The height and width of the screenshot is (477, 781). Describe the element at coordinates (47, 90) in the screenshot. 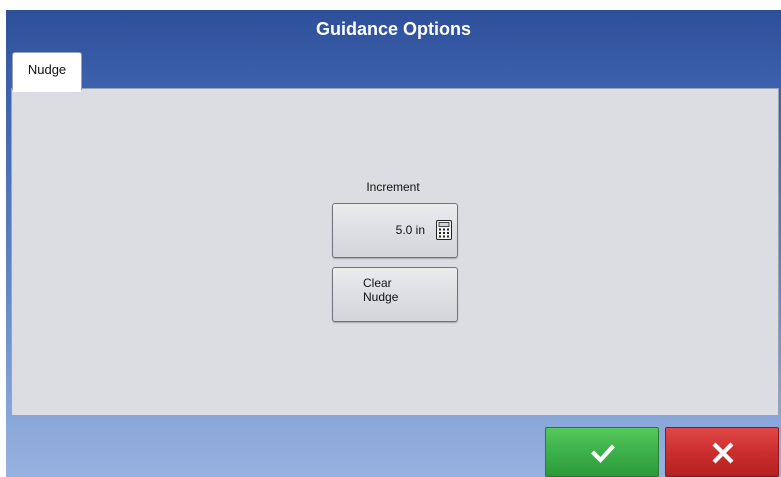

I see `tab-connector` at that location.